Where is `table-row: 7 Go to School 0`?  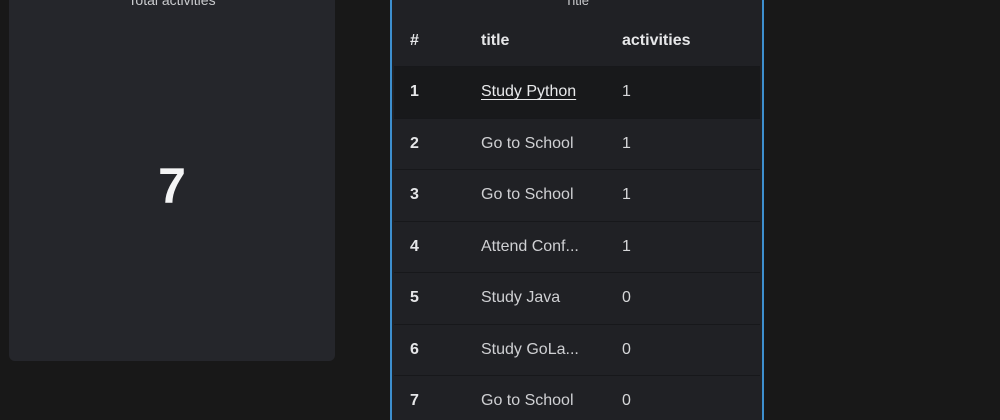
table-row: 7 Go to School 0 is located at coordinates (577, 397).